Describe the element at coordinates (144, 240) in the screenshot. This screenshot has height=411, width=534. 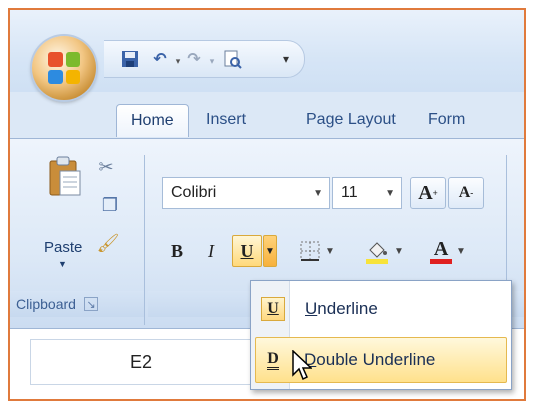
I see `group-separator` at that location.